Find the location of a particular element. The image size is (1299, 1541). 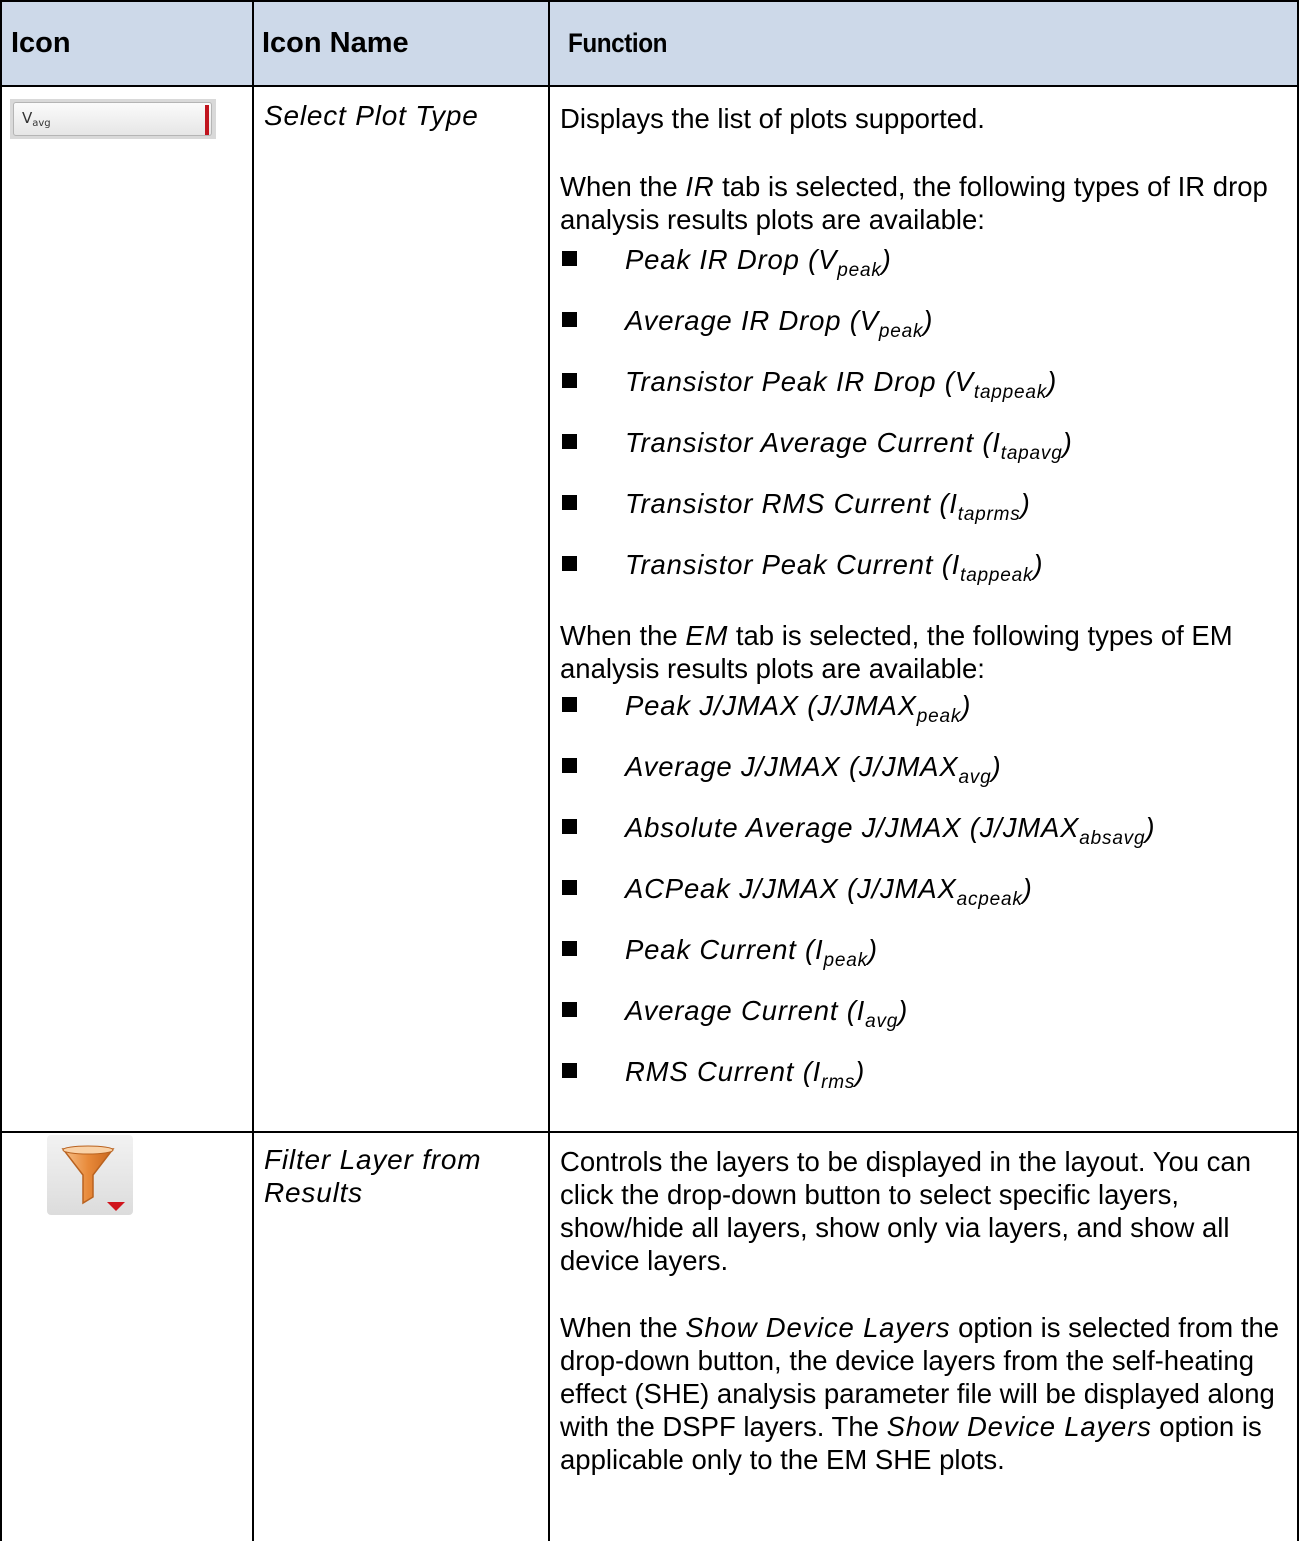

list-item-text: Transistor Peak Current (Itappeak) is located at coordinates (834, 567).